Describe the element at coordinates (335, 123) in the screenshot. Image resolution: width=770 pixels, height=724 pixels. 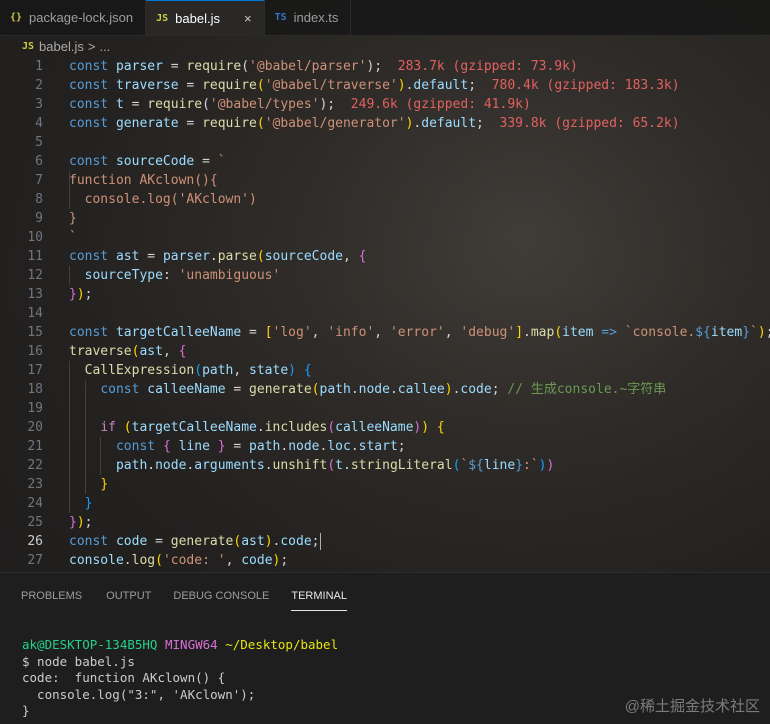
I see `code-token: '@babel/generator'` at that location.